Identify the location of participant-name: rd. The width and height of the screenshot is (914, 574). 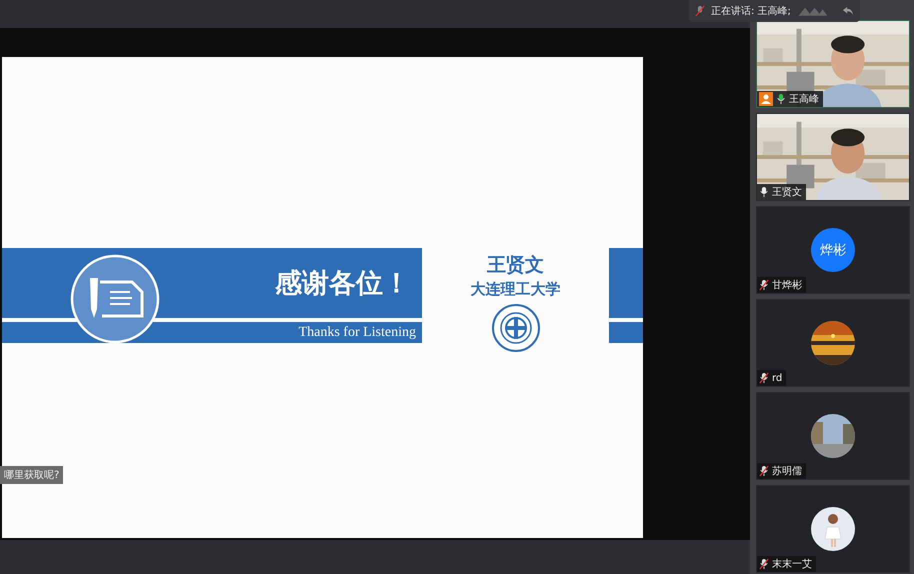
(777, 378).